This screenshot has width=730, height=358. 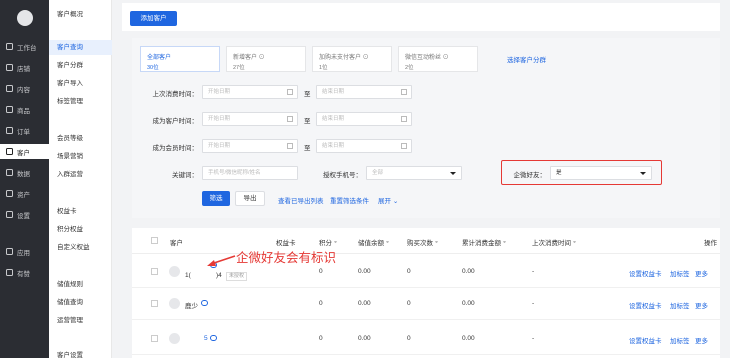 I want to click on last-purchase-start: 开始日期, so click(x=250, y=92).